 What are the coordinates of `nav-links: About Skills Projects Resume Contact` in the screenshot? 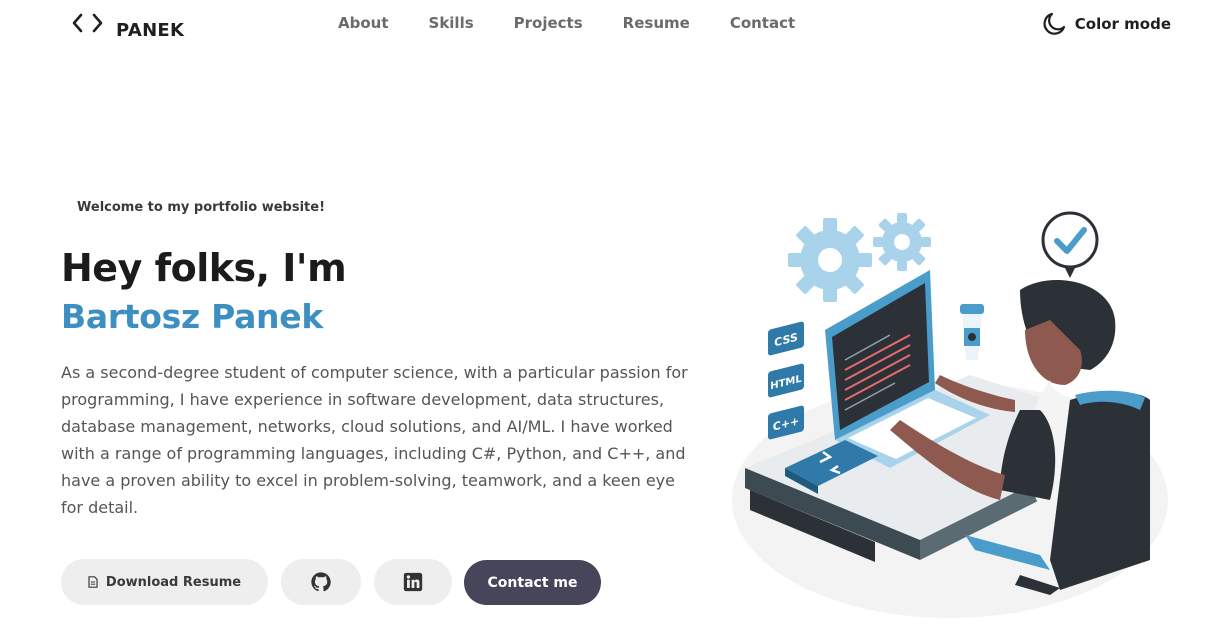 It's located at (566, 23).